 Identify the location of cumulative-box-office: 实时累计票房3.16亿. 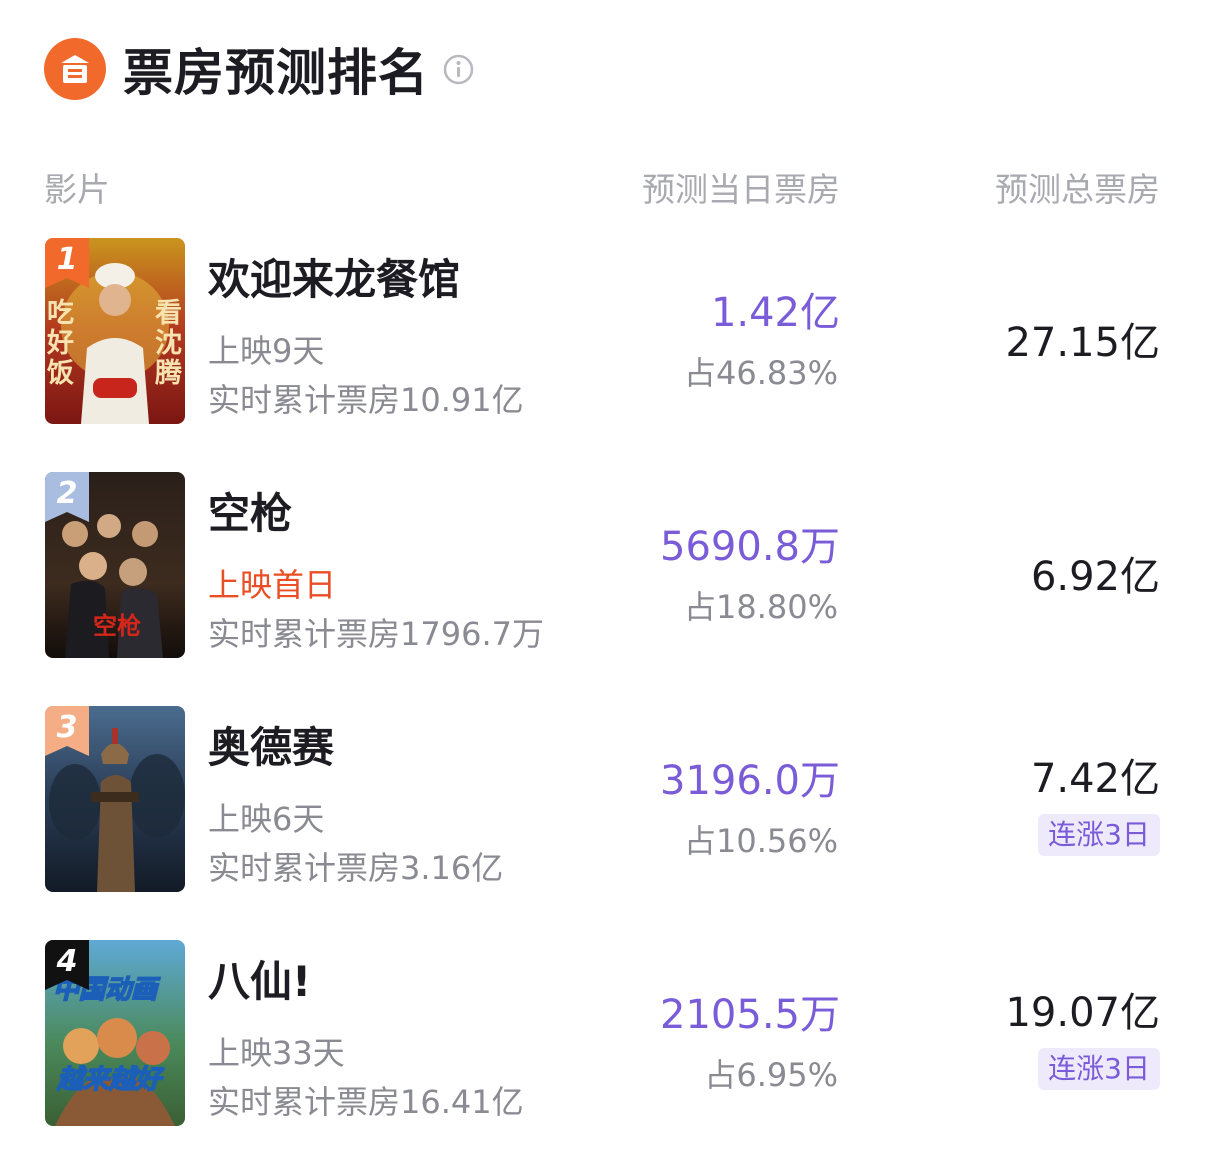
(356, 868).